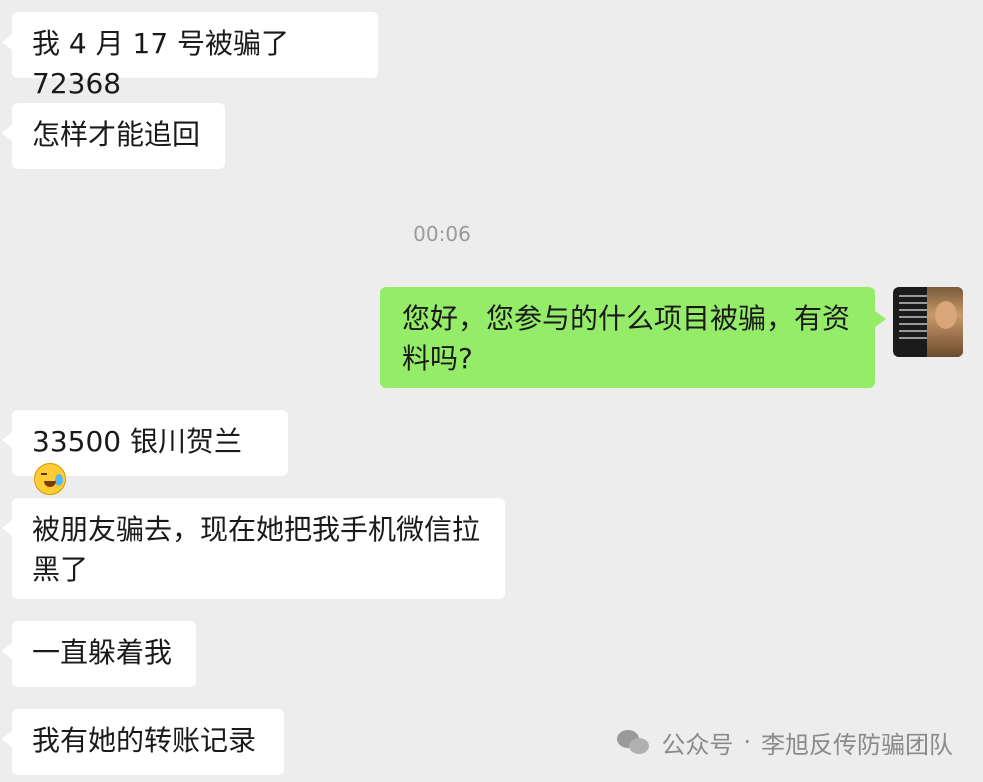 Image resolution: width=983 pixels, height=782 pixels. What do you see at coordinates (626, 338) in the screenshot?
I see `message-text: 您好，您参与的什么项目被骗，有资料吗?` at bounding box center [626, 338].